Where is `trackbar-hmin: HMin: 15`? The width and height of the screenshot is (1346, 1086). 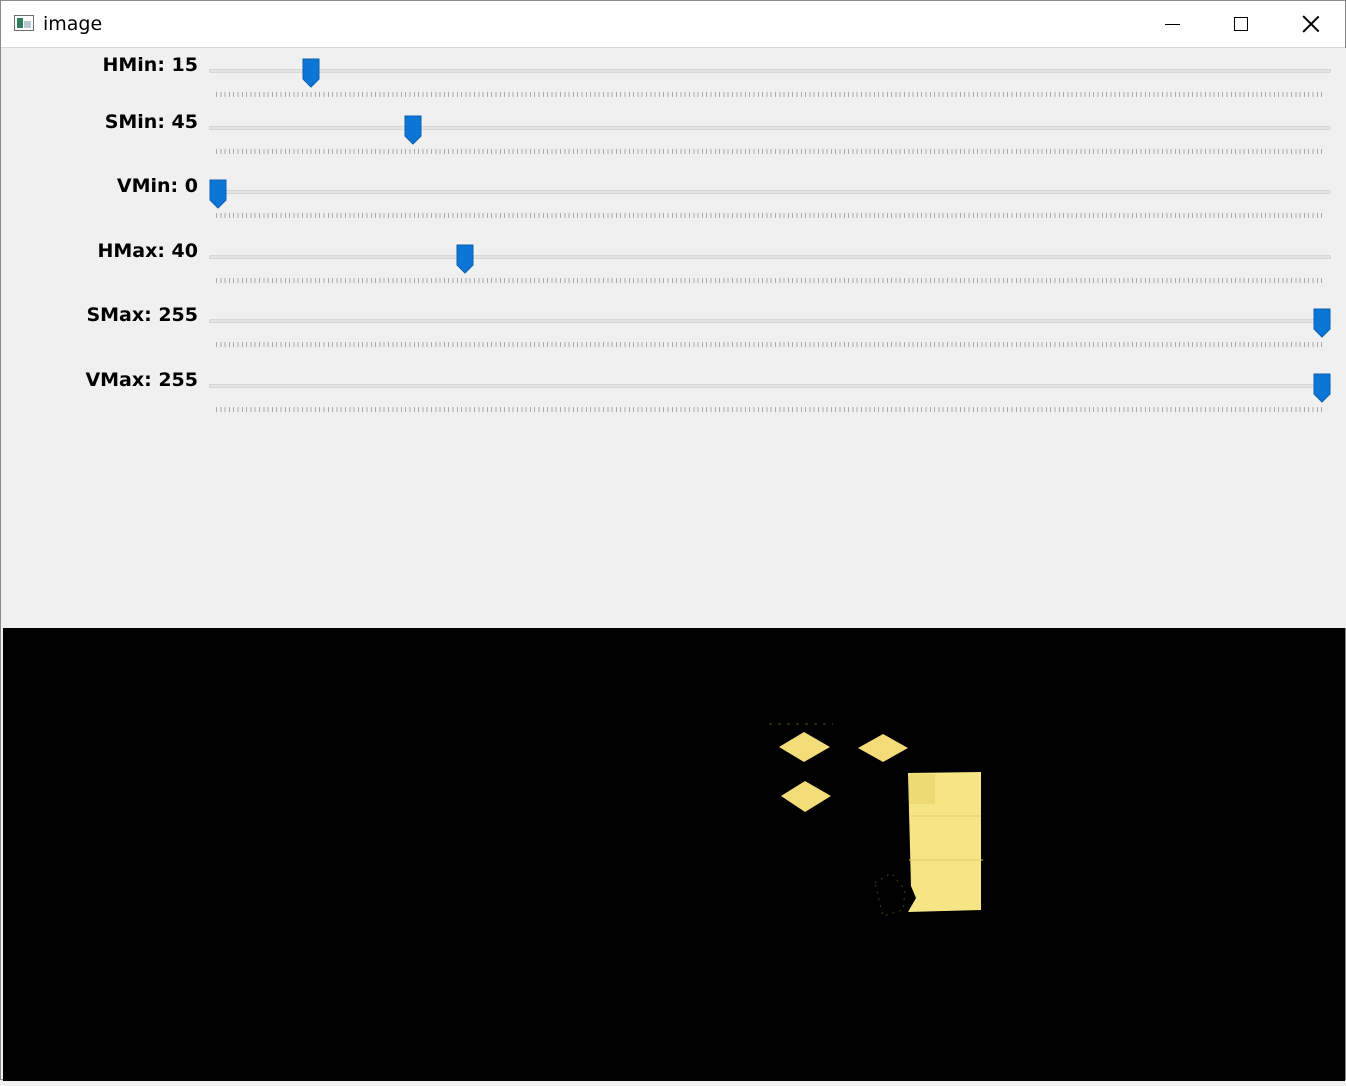
trackbar-hmin: HMin: 15 is located at coordinates (674, 76).